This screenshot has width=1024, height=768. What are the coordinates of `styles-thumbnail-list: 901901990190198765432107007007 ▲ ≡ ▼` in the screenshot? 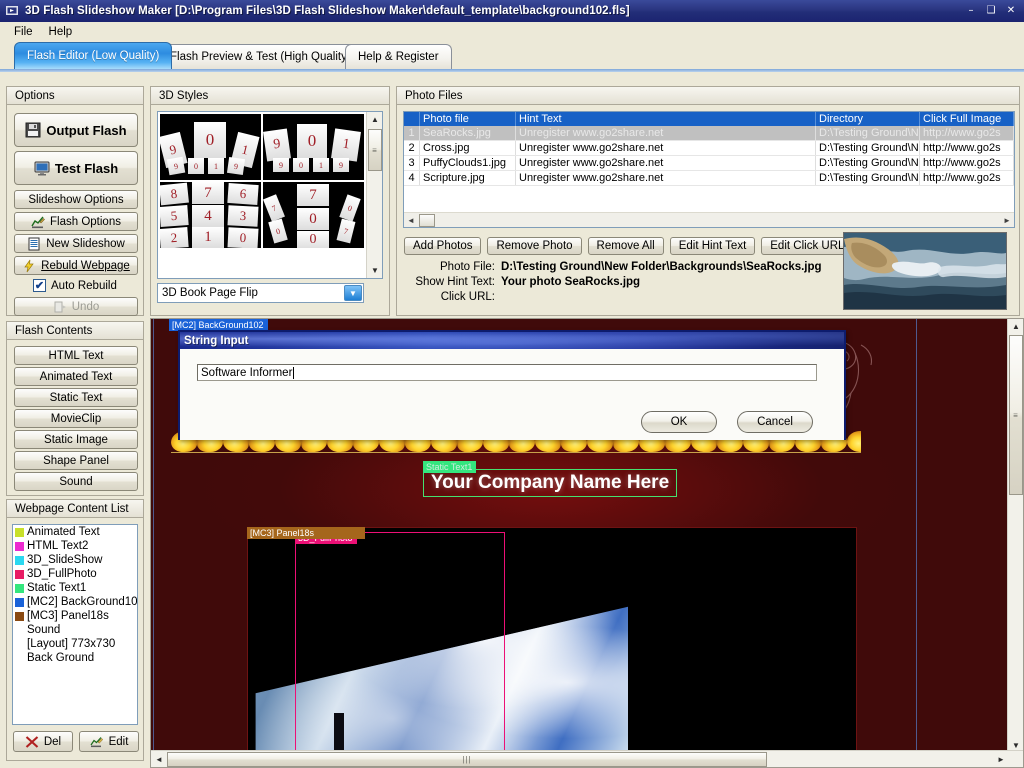 It's located at (270, 195).